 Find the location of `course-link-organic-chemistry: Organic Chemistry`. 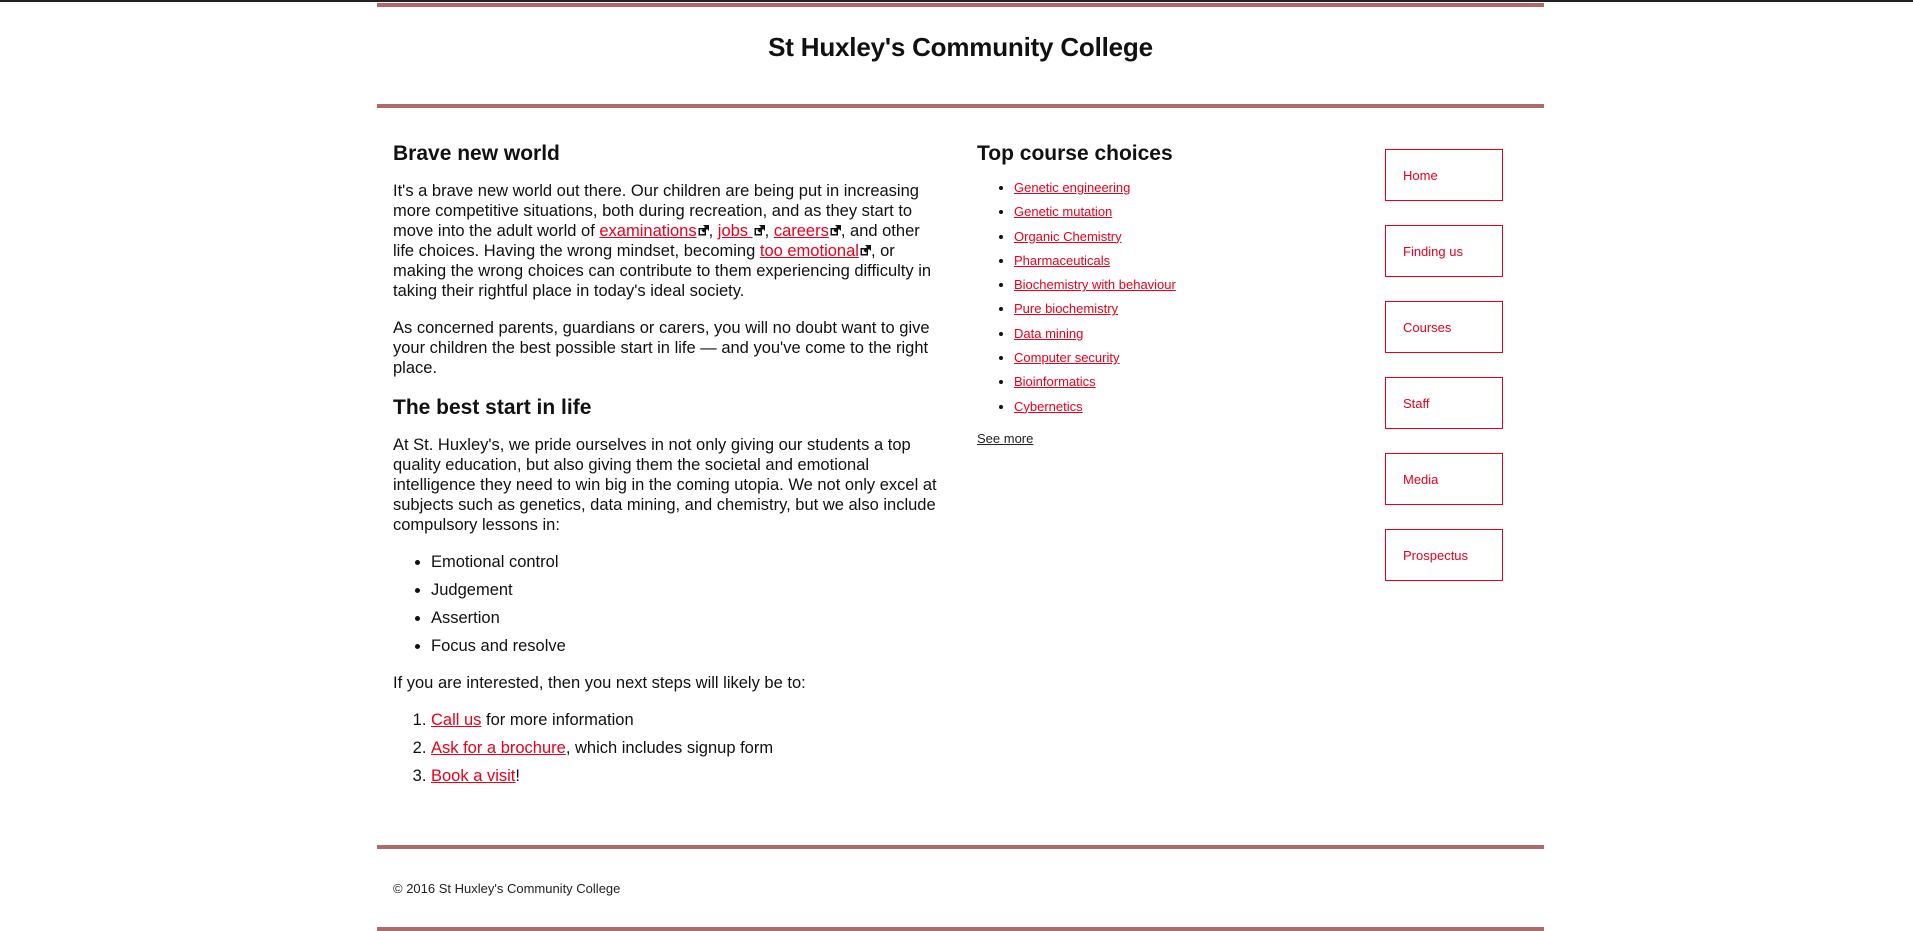

course-link-organic-chemistry: Organic Chemistry is located at coordinates (1068, 236).